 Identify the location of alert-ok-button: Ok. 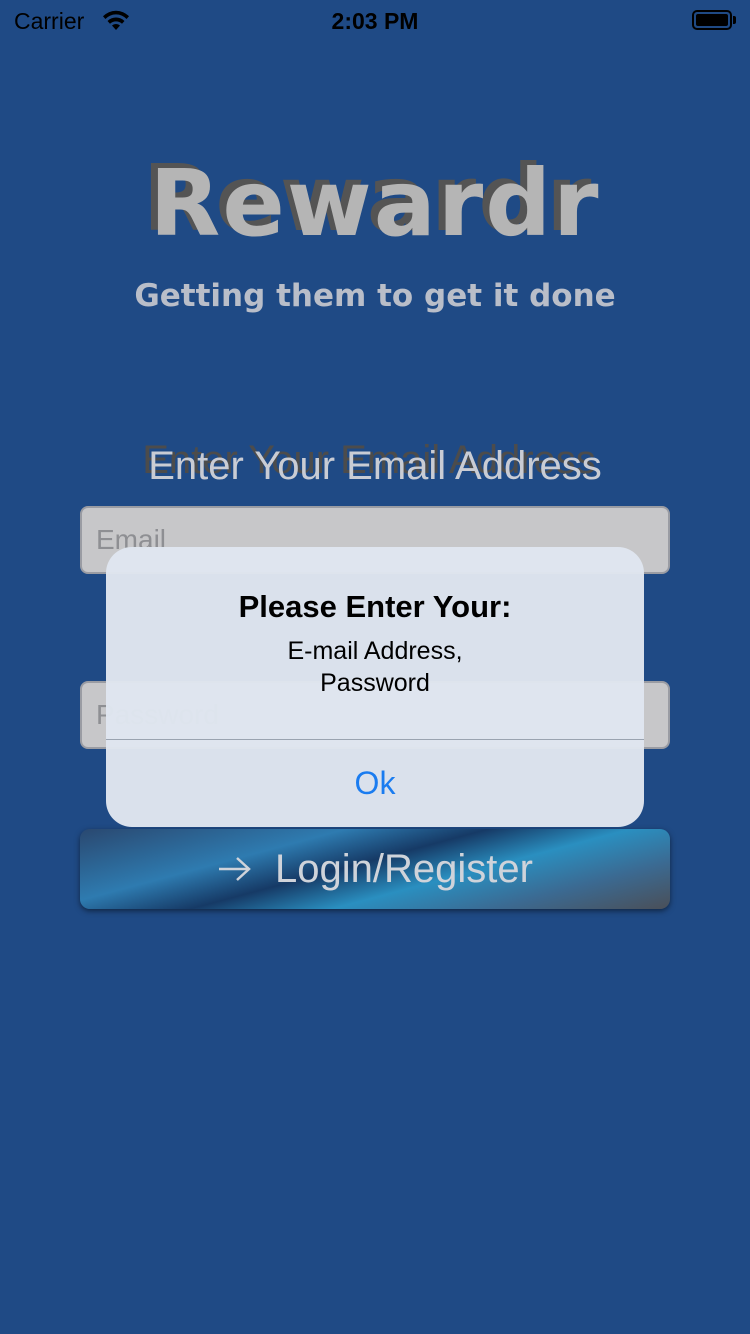
(375, 783).